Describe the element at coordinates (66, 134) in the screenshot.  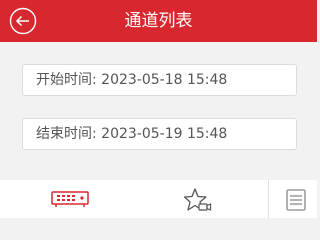
I see `end-time-label: 结束时间:` at that location.